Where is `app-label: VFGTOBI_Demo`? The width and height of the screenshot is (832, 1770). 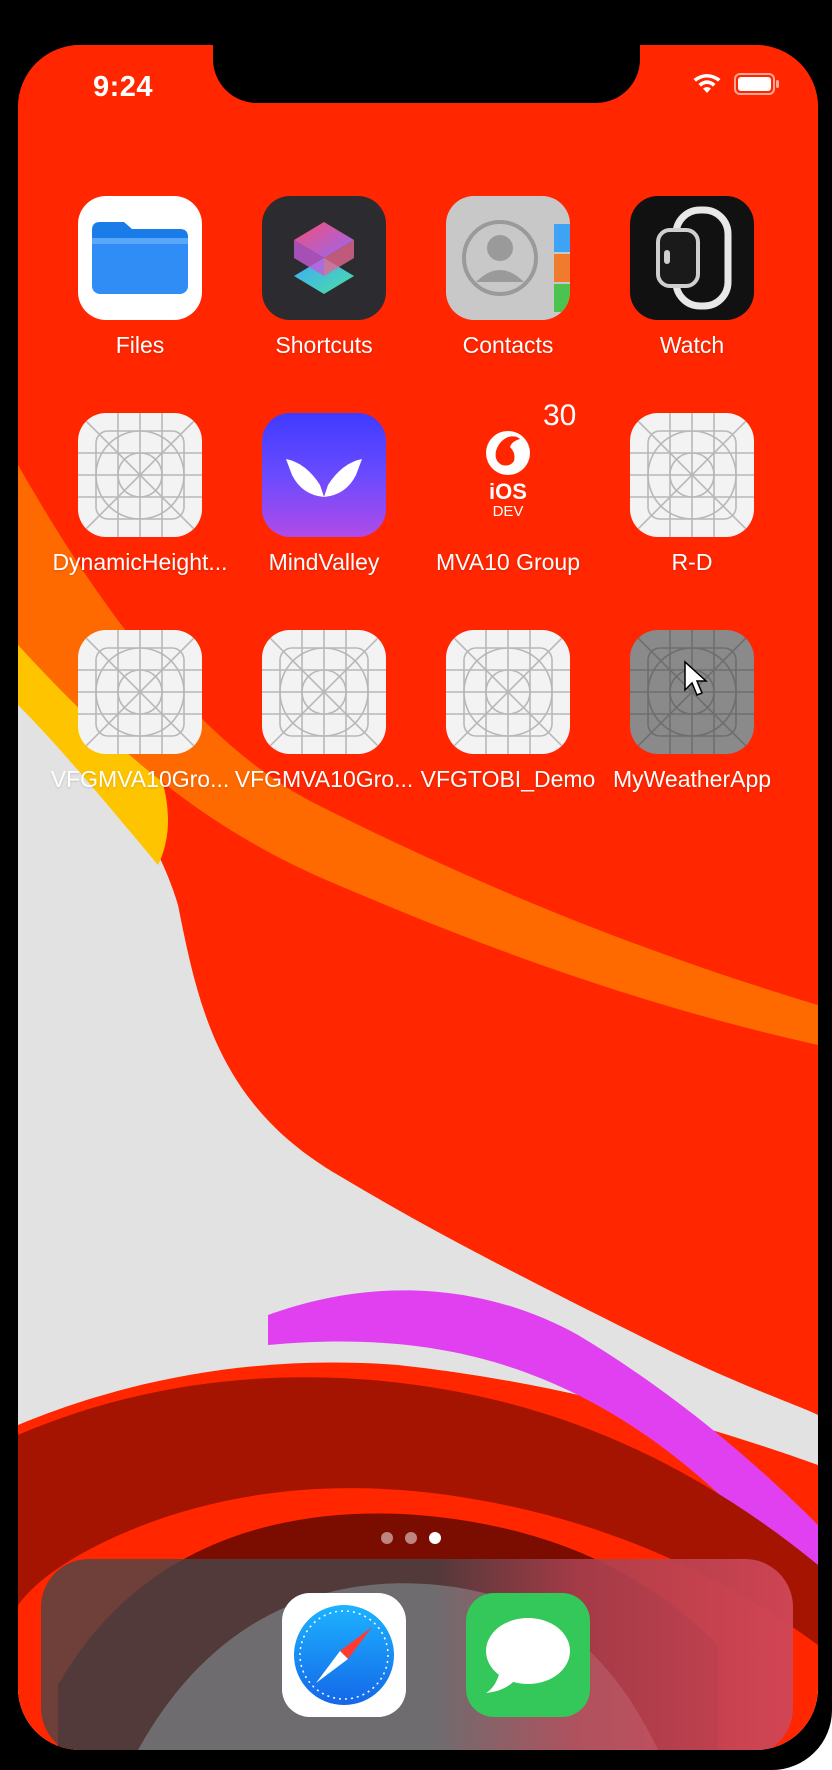
app-label: VFGTOBI_Demo is located at coordinates (508, 779).